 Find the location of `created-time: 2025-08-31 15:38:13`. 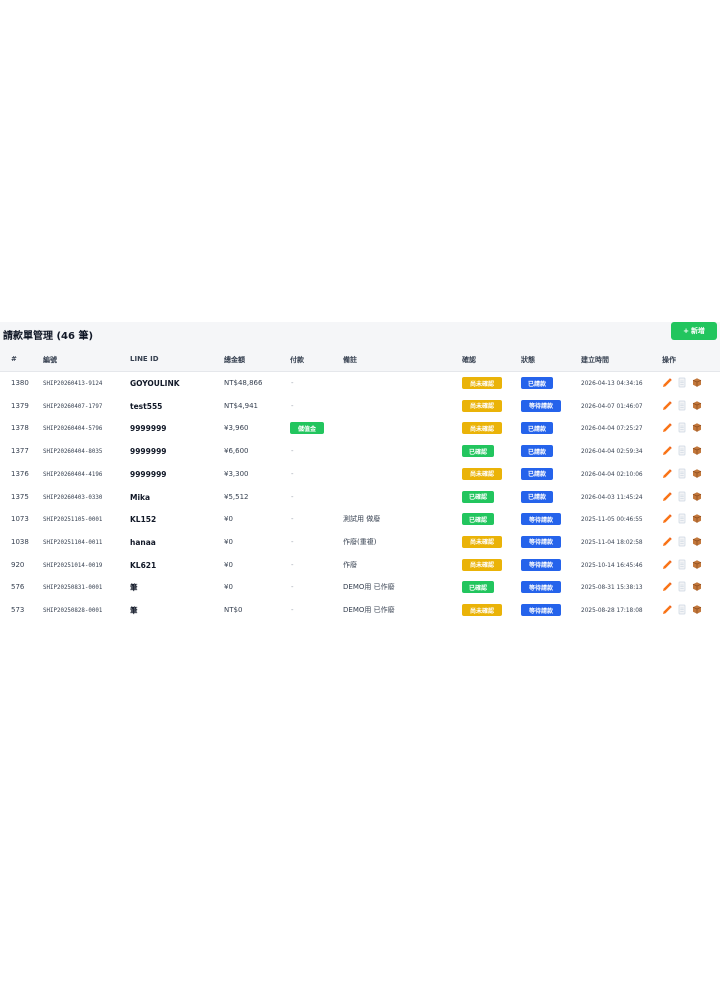

created-time: 2025-08-31 15:38:13 is located at coordinates (612, 588).